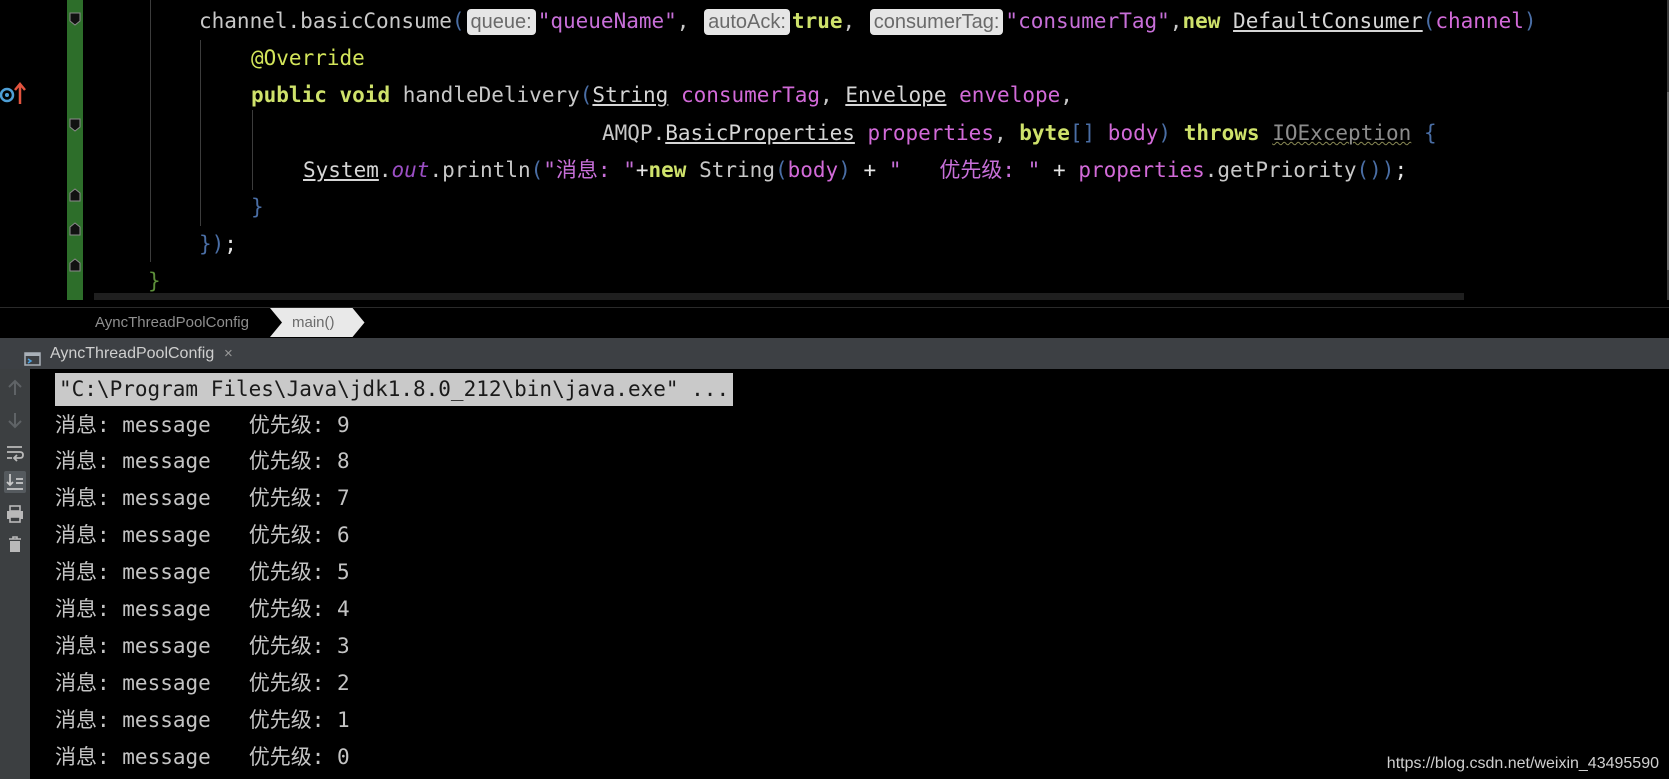 Image resolution: width=1669 pixels, height=779 pixels. Describe the element at coordinates (32, 356) in the screenshot. I see `run-config-icon` at that location.